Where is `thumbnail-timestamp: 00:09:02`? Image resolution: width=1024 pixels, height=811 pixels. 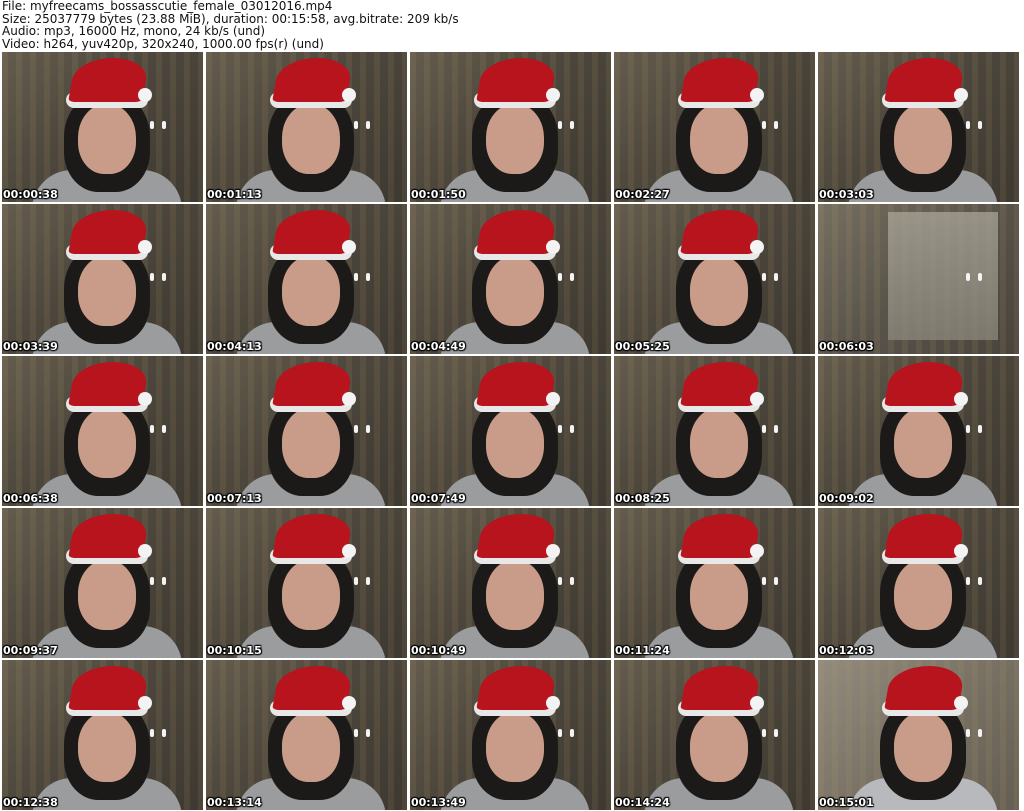
thumbnail-timestamp: 00:09:02 is located at coordinates (846, 498).